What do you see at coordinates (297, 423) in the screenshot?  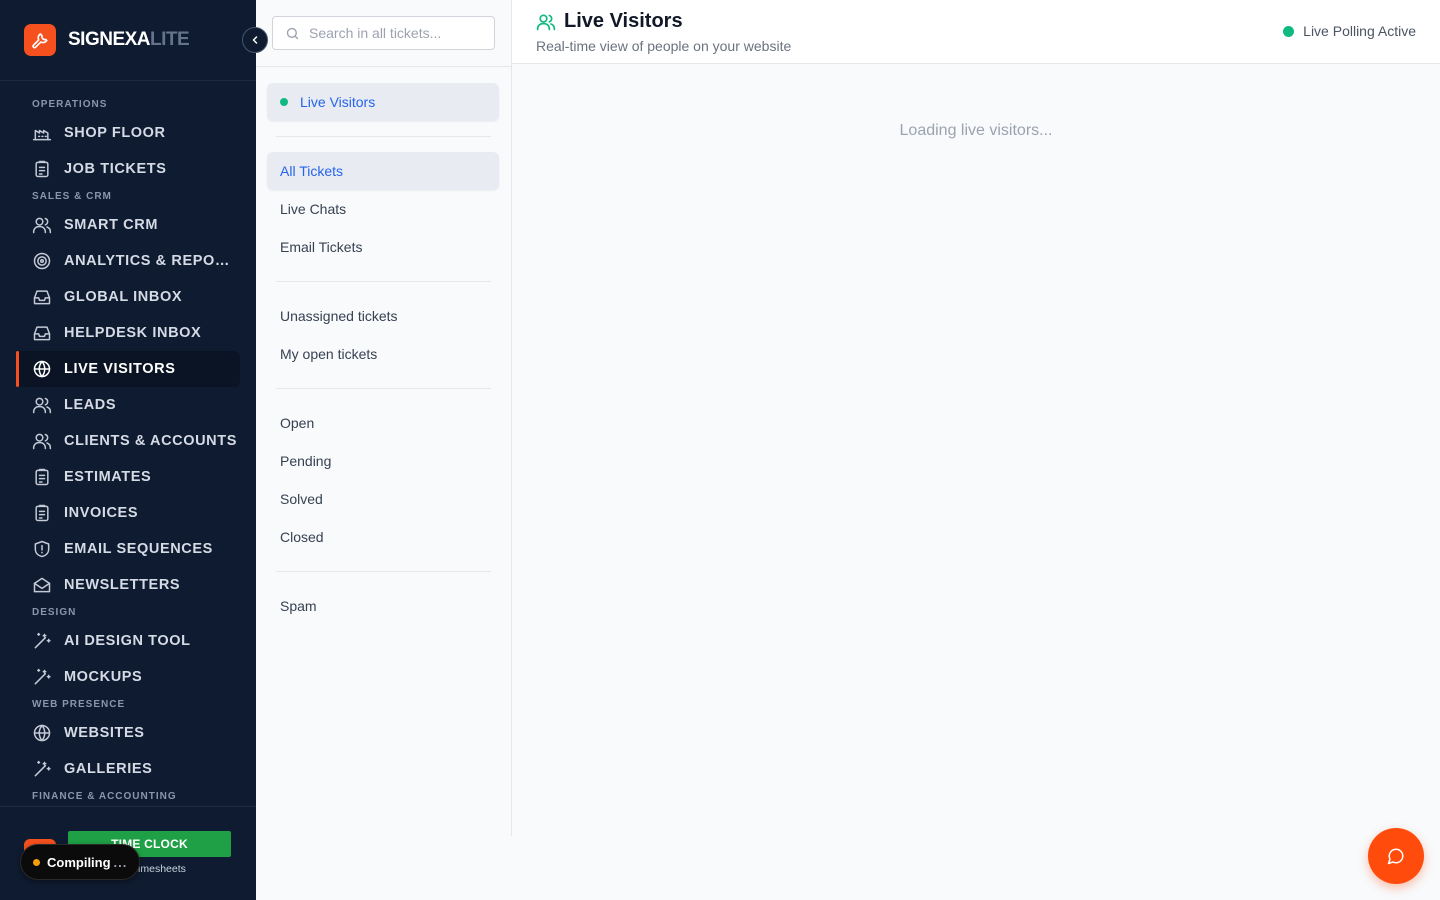 I see `filter-label: Open` at bounding box center [297, 423].